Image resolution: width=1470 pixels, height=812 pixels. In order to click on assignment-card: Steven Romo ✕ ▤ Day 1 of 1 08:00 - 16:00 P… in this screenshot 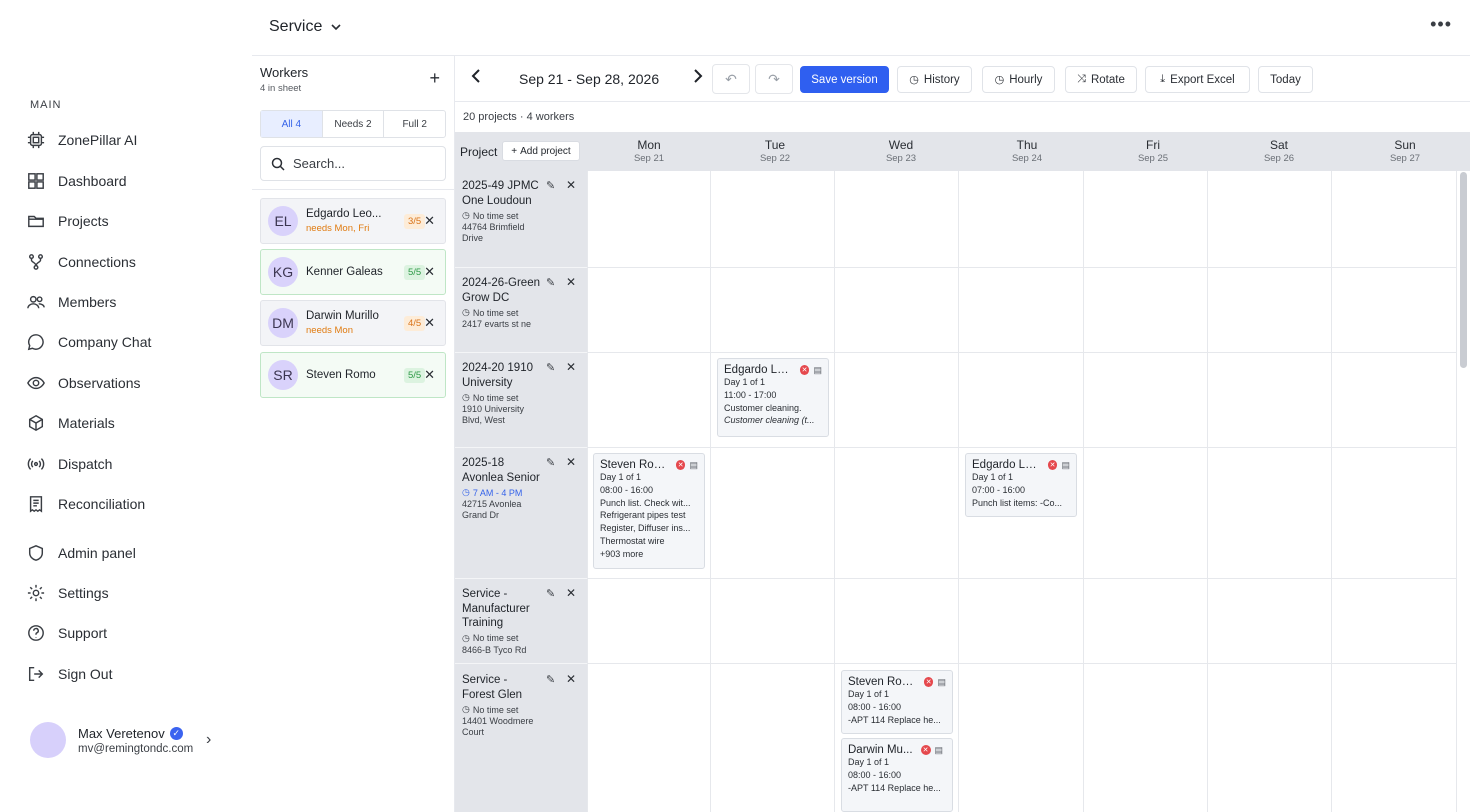, I will do `click(649, 511)`.